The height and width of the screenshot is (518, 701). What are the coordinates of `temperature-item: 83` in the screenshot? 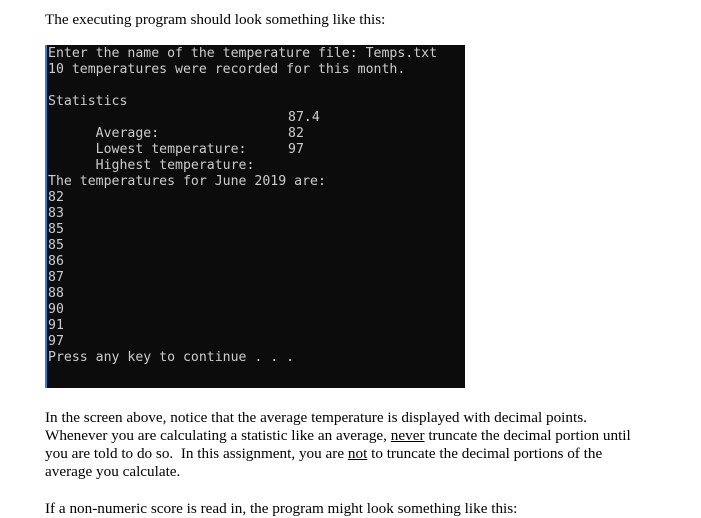 It's located at (56, 213).